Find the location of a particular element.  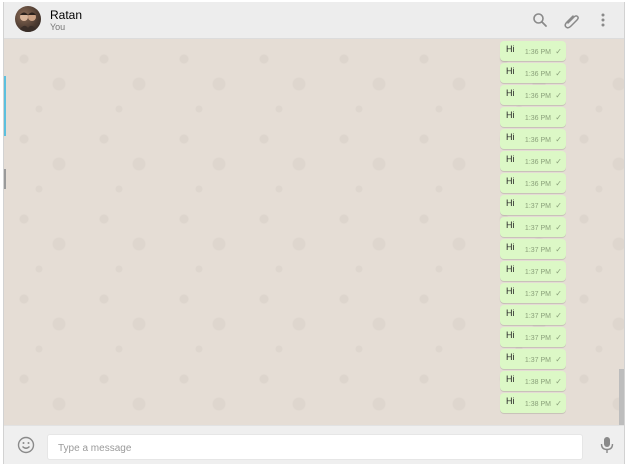

contact-name: Ratan is located at coordinates (66, 15).